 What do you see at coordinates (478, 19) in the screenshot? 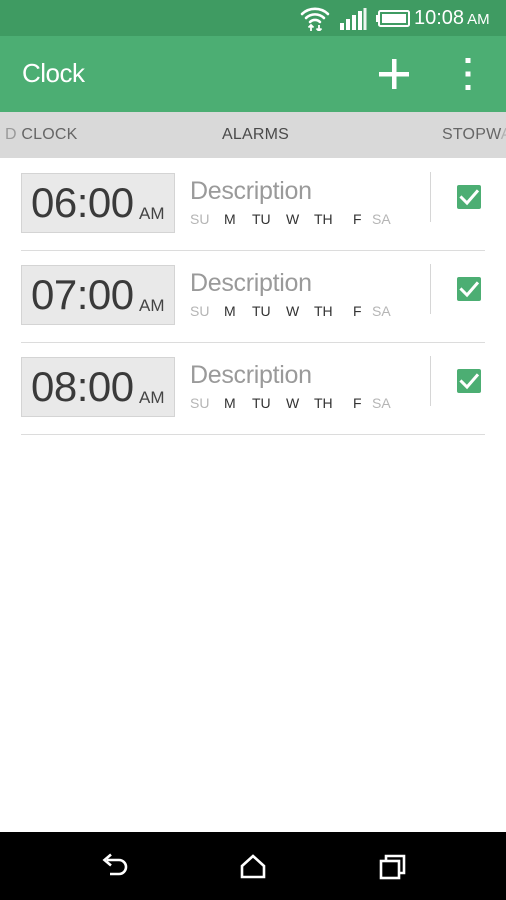
I see `status-time-ampm: AM` at bounding box center [478, 19].